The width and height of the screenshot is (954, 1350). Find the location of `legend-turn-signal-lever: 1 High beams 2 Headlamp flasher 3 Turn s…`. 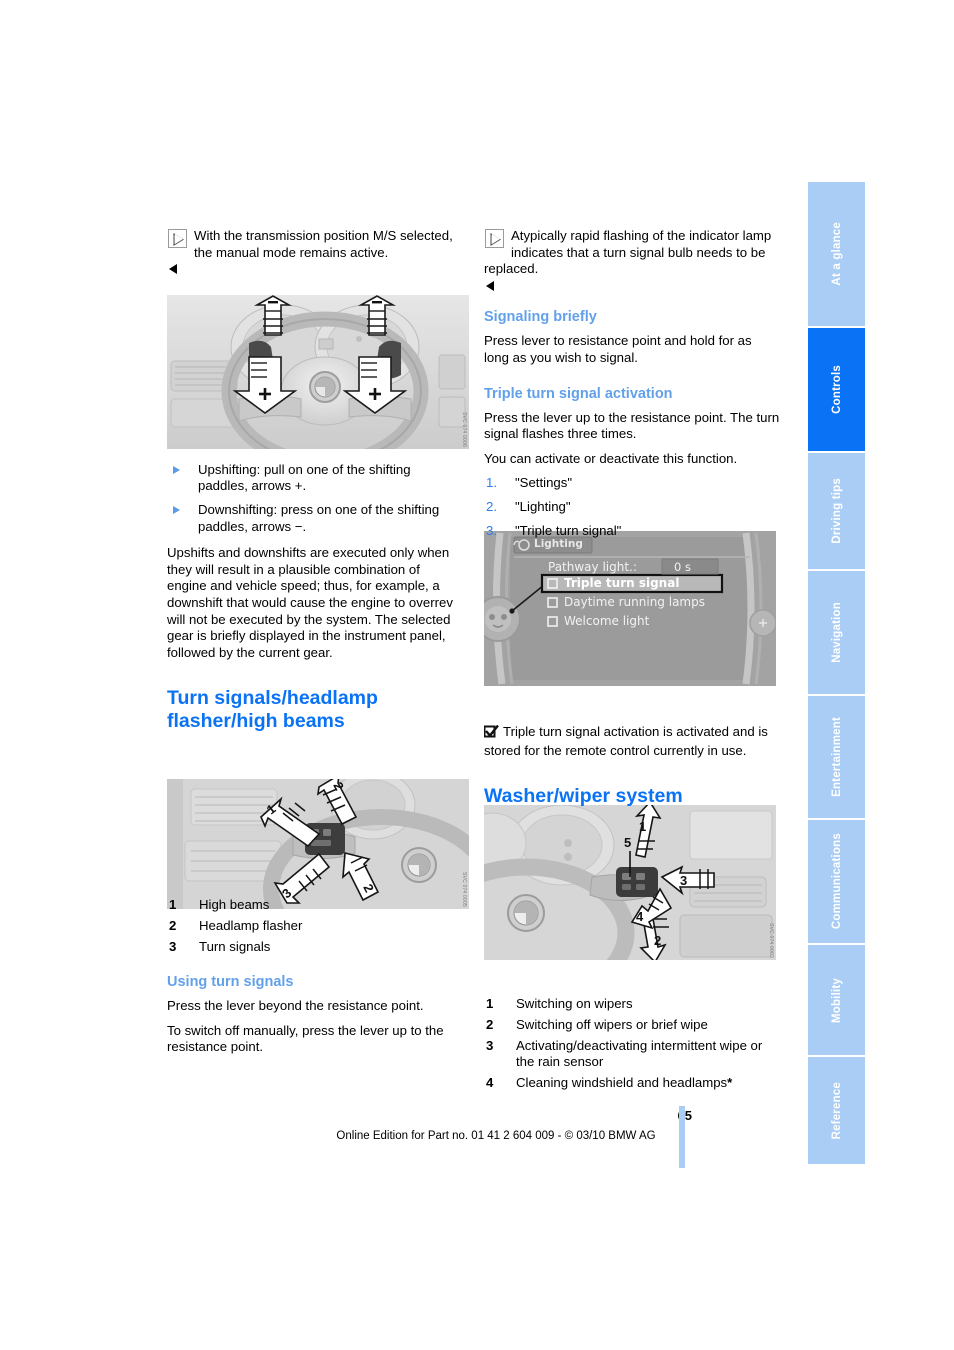

legend-turn-signal-lever: 1 High beams 2 Headlamp flasher 3 Turn s… is located at coordinates (315, 926).